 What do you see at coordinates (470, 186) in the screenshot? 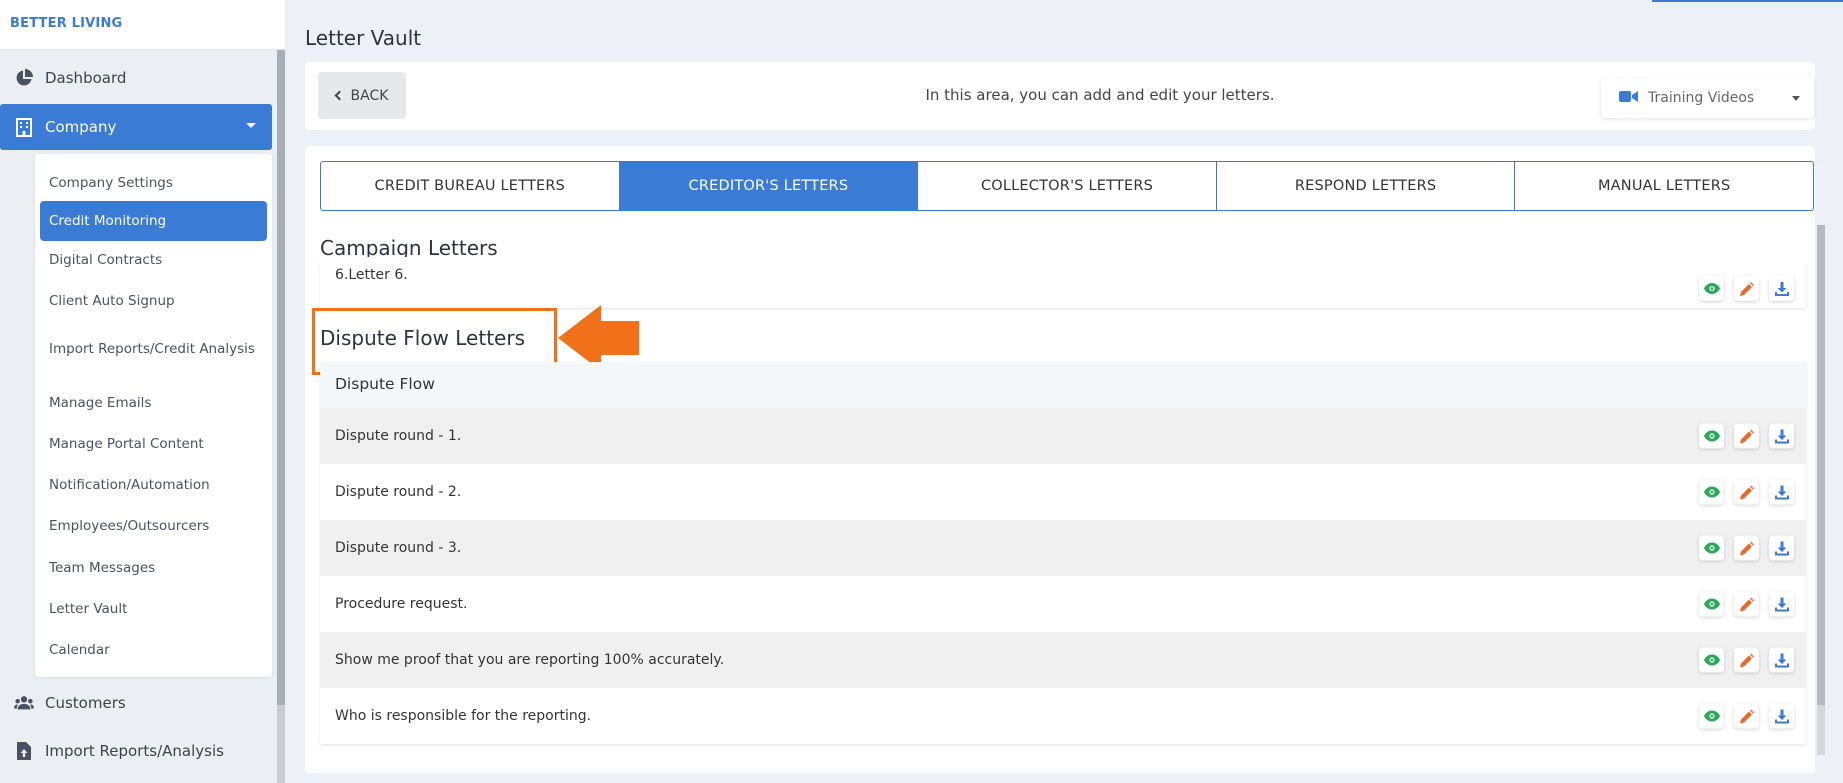
I see `tab-credit-bureau-letters: CREDIT BUREAU LETTERS` at bounding box center [470, 186].